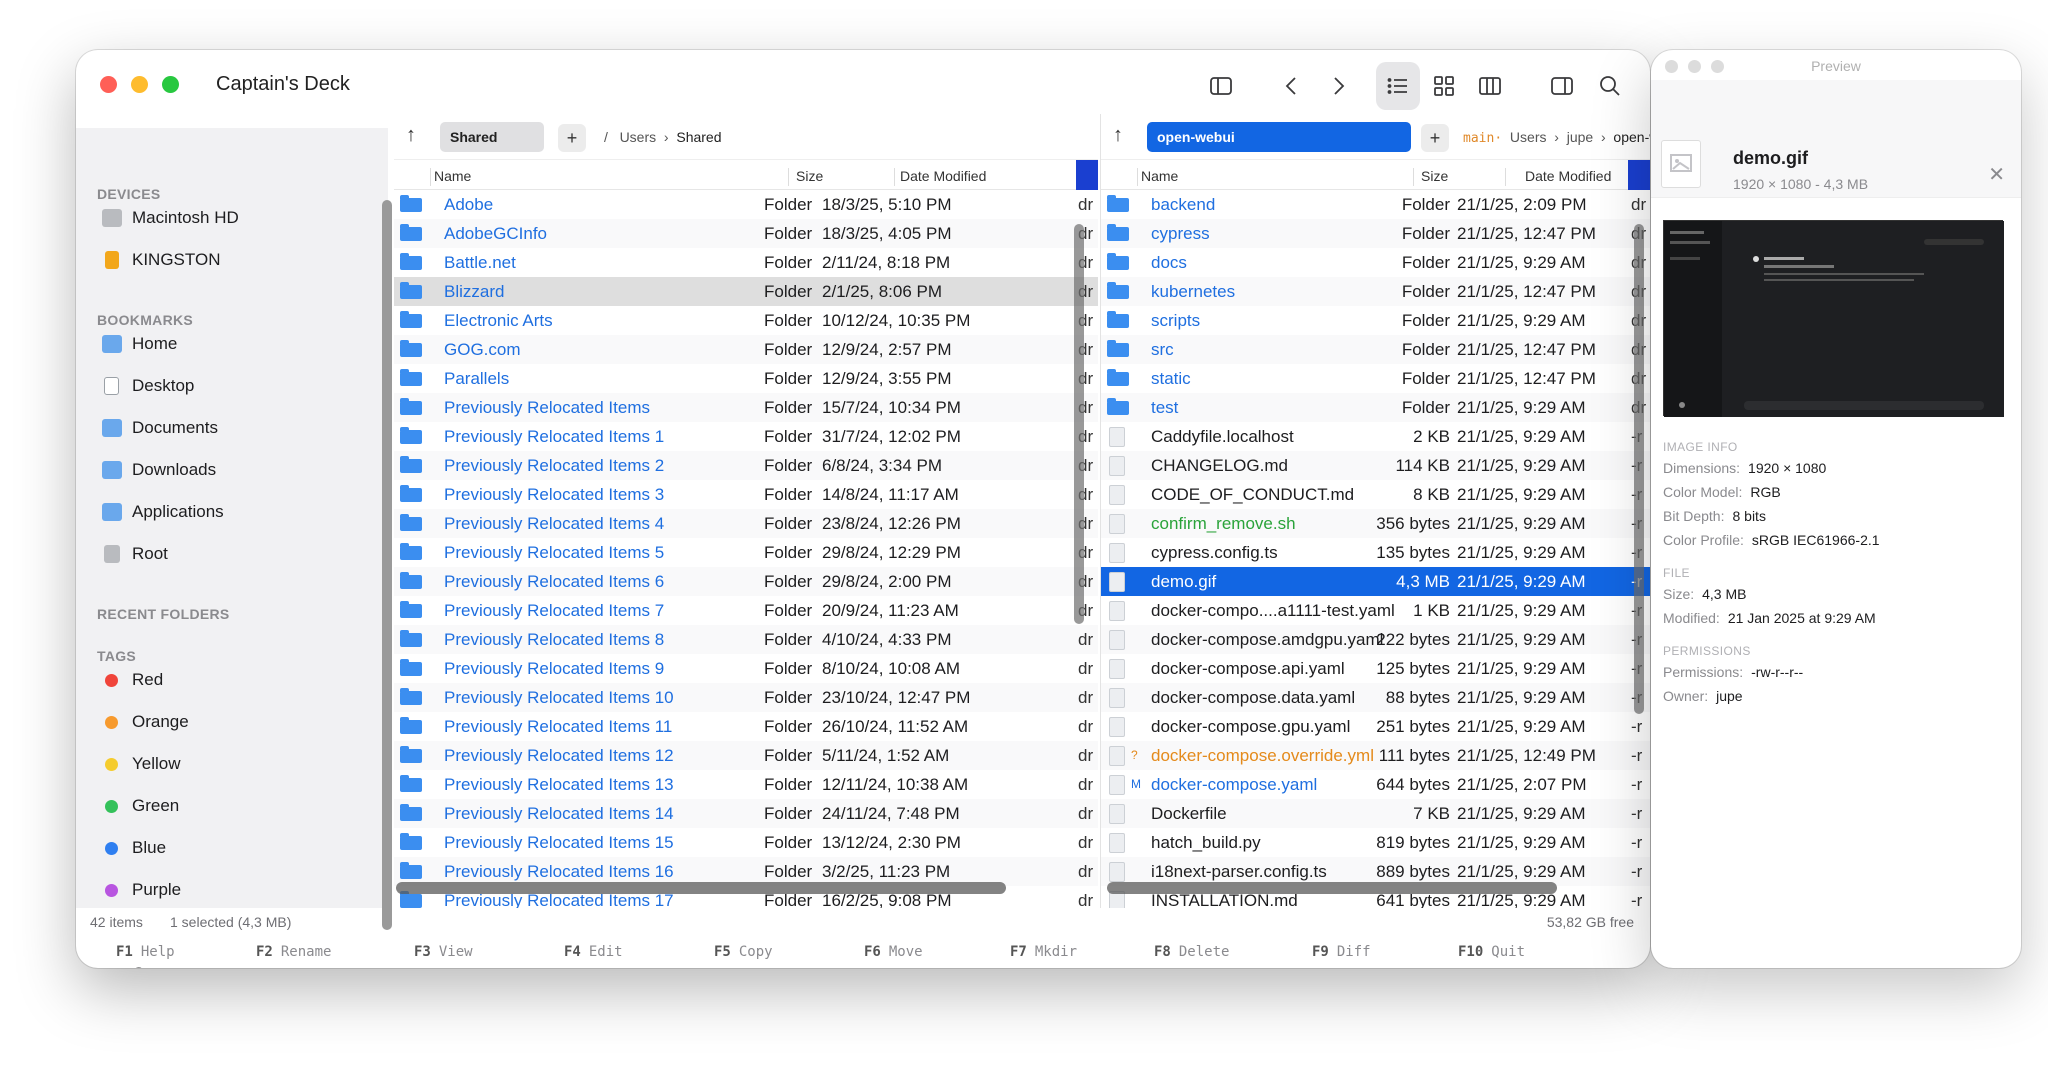 This screenshot has height=1067, width=2048. Describe the element at coordinates (141, 890) in the screenshot. I see `sidebar-tag-purple: Purple` at that location.